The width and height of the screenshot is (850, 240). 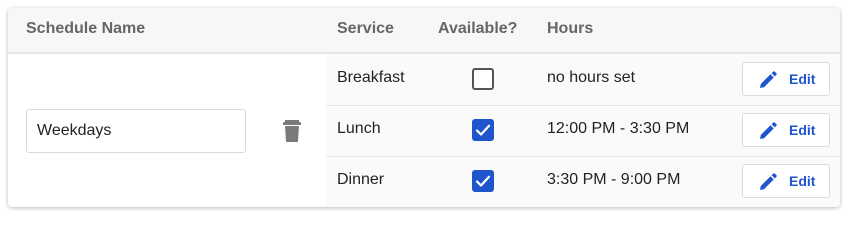 I want to click on service-hours: 12:00 PM - 3:30 PM, so click(x=618, y=128).